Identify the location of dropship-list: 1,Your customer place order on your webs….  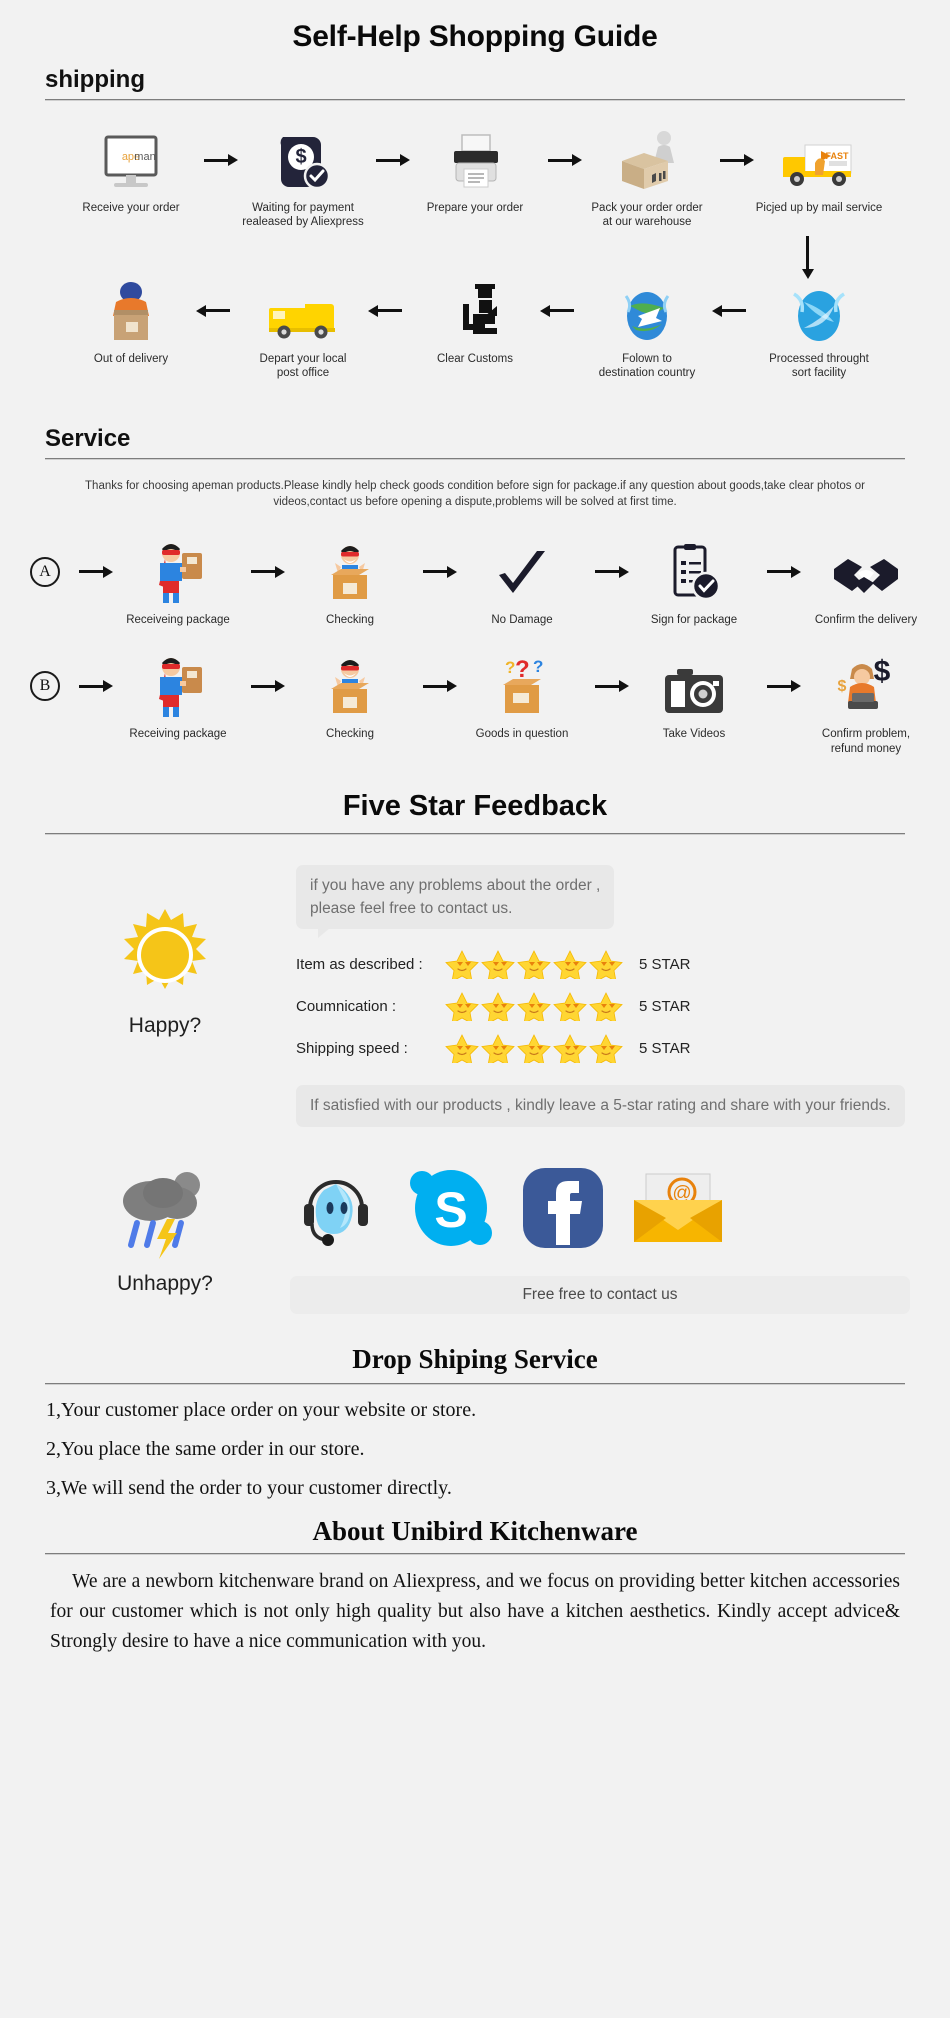
(475, 1449).